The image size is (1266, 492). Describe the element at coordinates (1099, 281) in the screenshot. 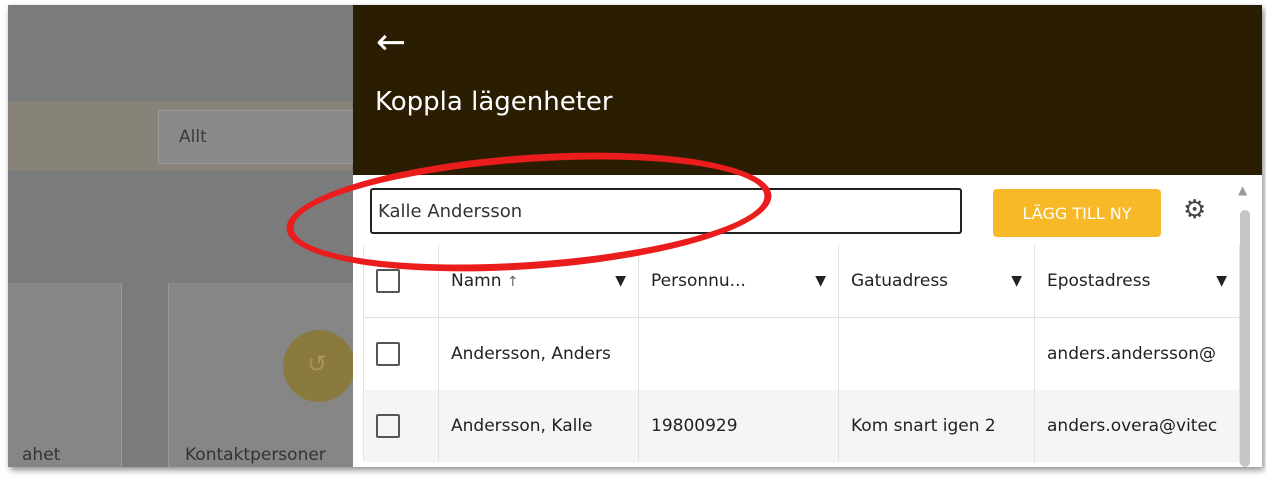

I see `column-label-epostadress: Epostadress` at that location.